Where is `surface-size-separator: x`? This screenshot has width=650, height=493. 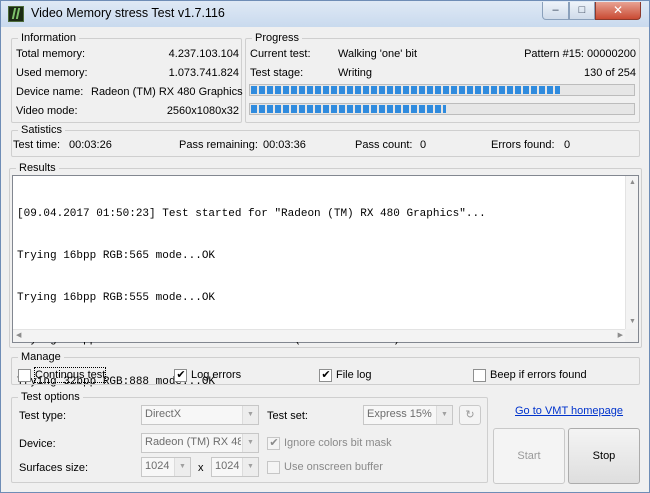
surface-size-separator: x is located at coordinates (201, 468).